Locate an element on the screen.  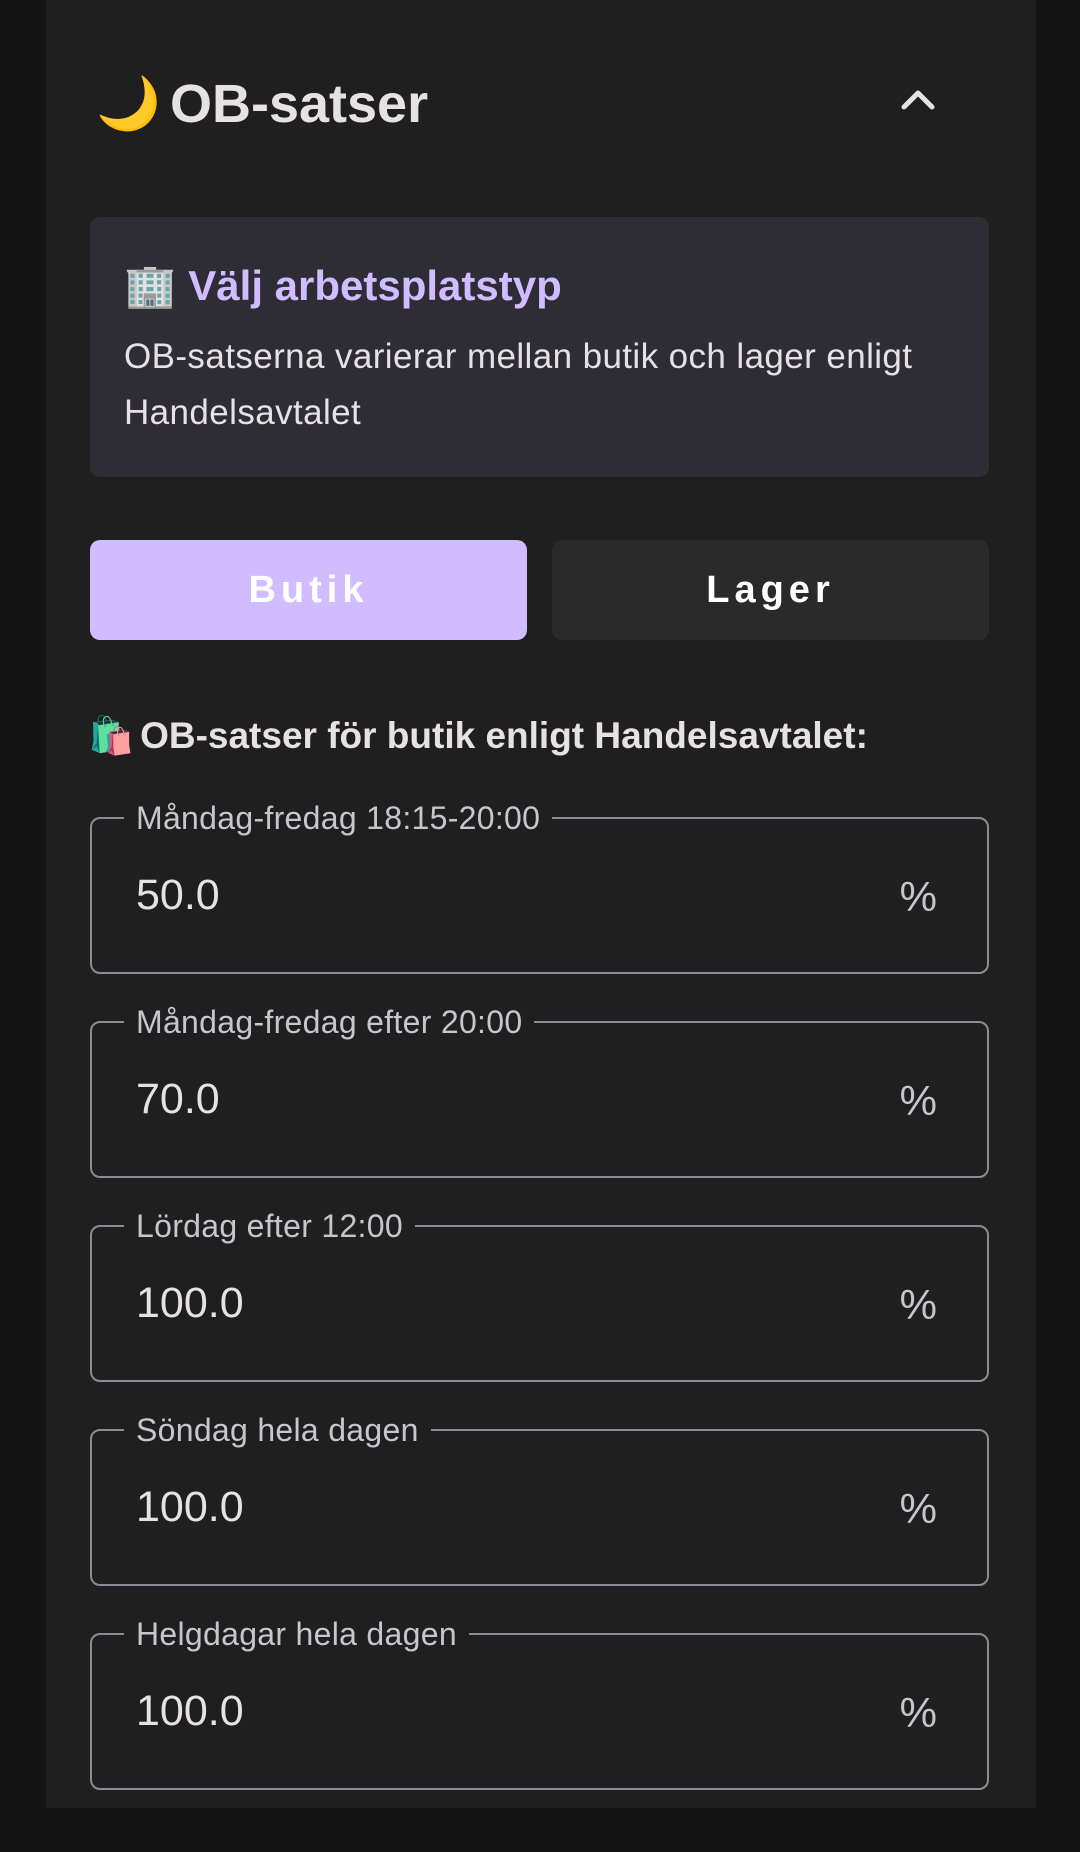
rate-field-sunday: Söndag hela dagen 100.0 % is located at coordinates (539, 1497).